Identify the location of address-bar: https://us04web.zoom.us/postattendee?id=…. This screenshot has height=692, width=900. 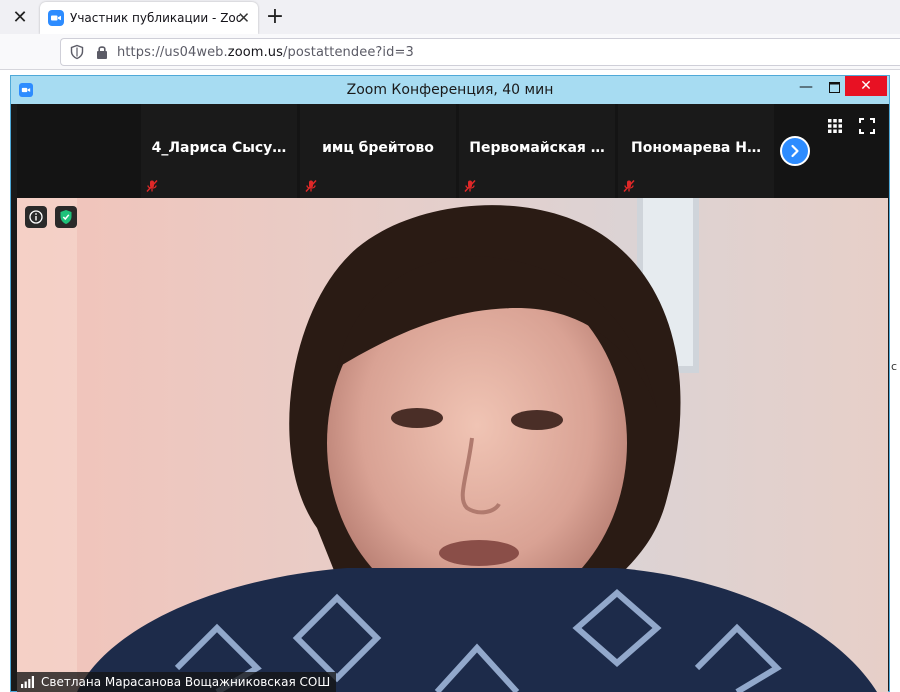
(480, 52).